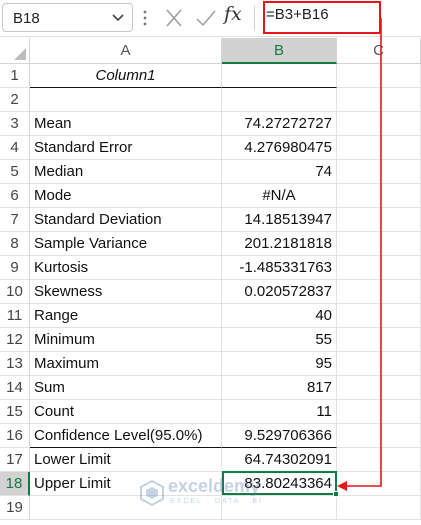 The image size is (421, 525). I want to click on cell-c15, so click(379, 412).